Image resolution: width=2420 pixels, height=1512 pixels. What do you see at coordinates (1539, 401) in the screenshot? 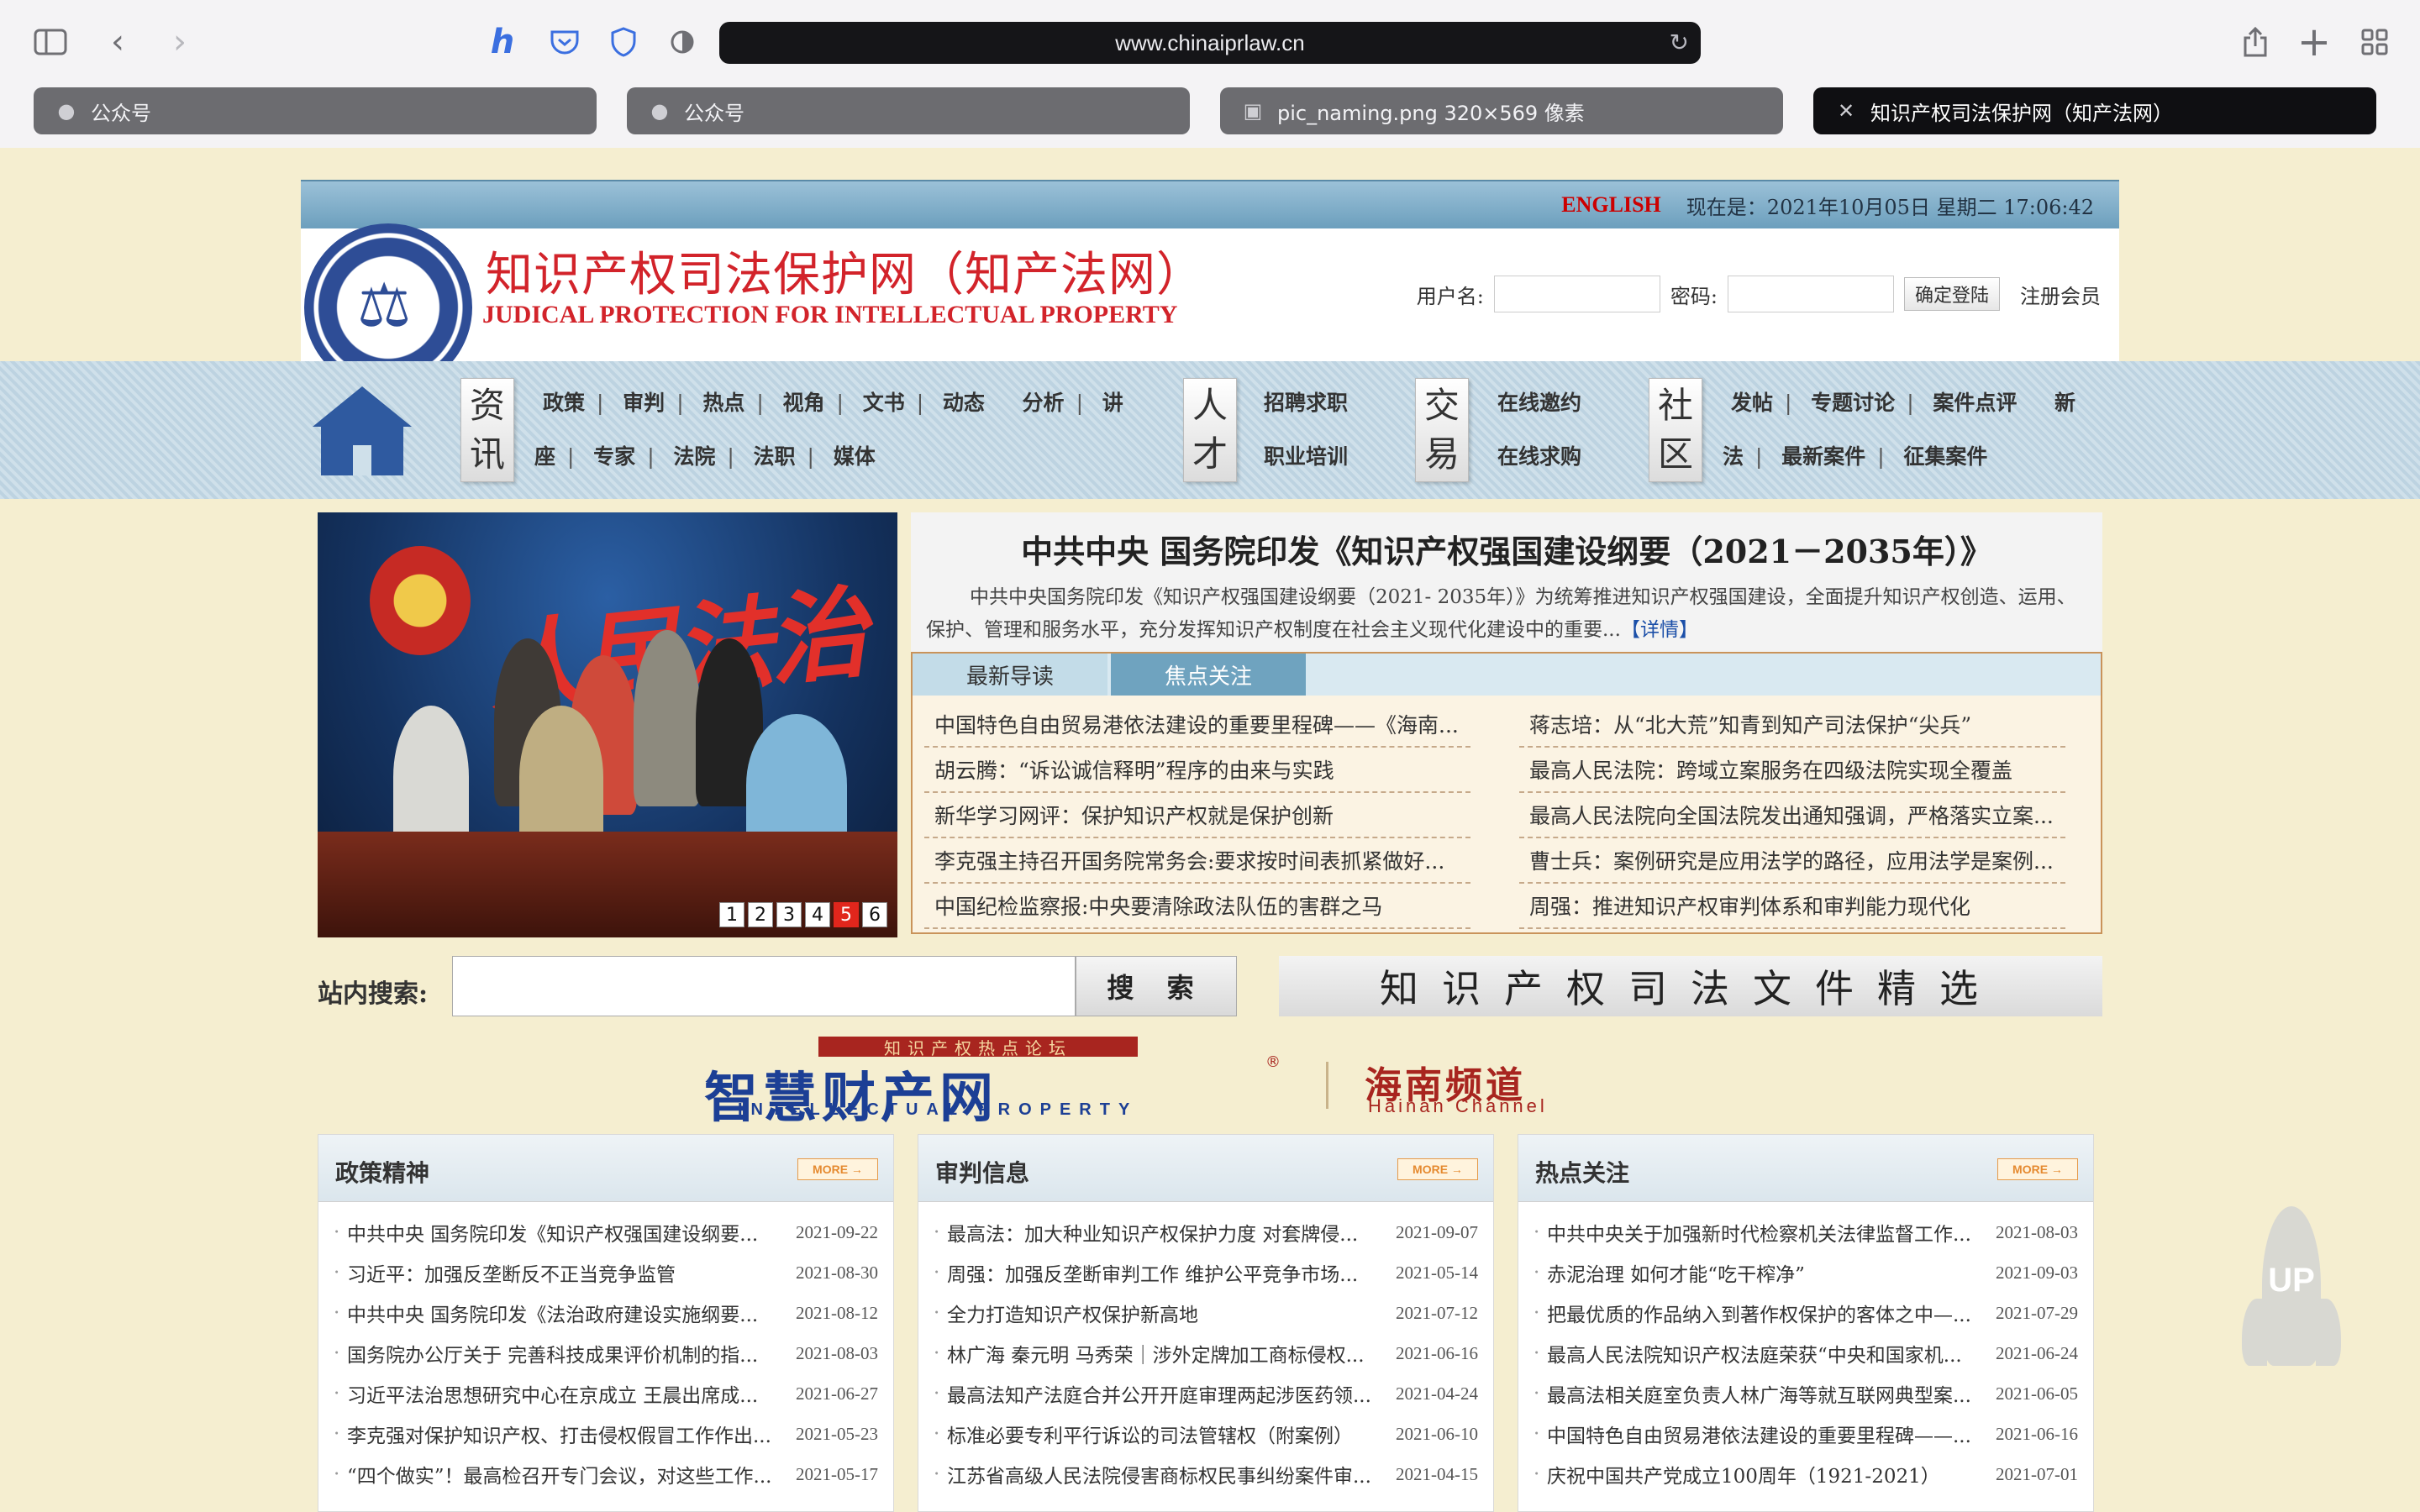
I see `nav-link-yaoyue: 在线邀约` at bounding box center [1539, 401].